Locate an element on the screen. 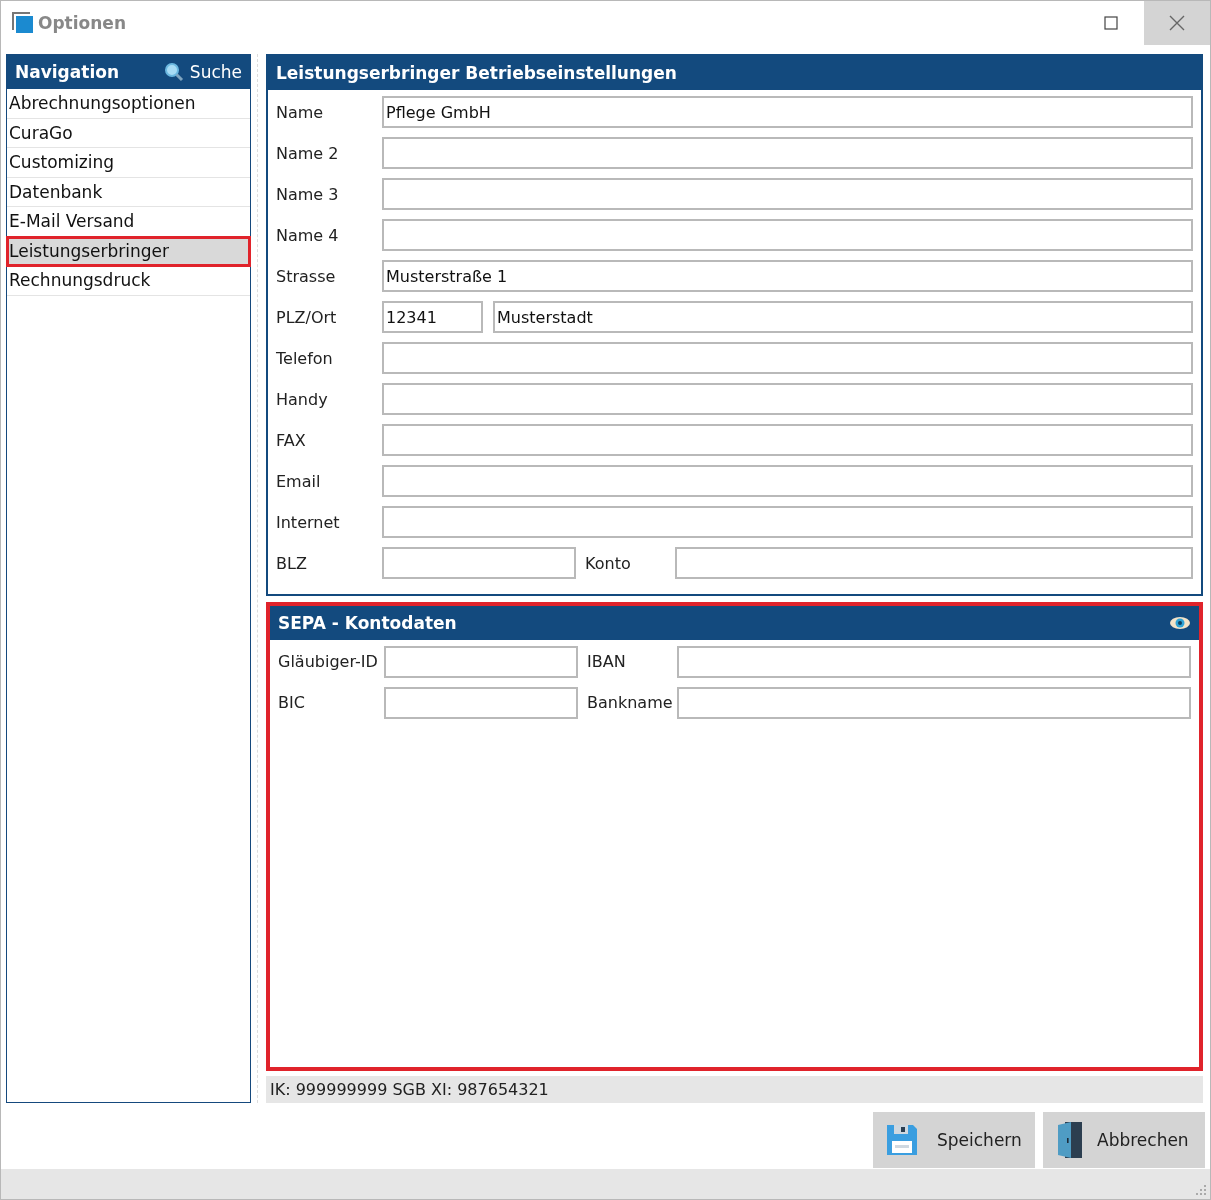 This screenshot has width=1211, height=1200. maximize-icon is located at coordinates (1111, 23).